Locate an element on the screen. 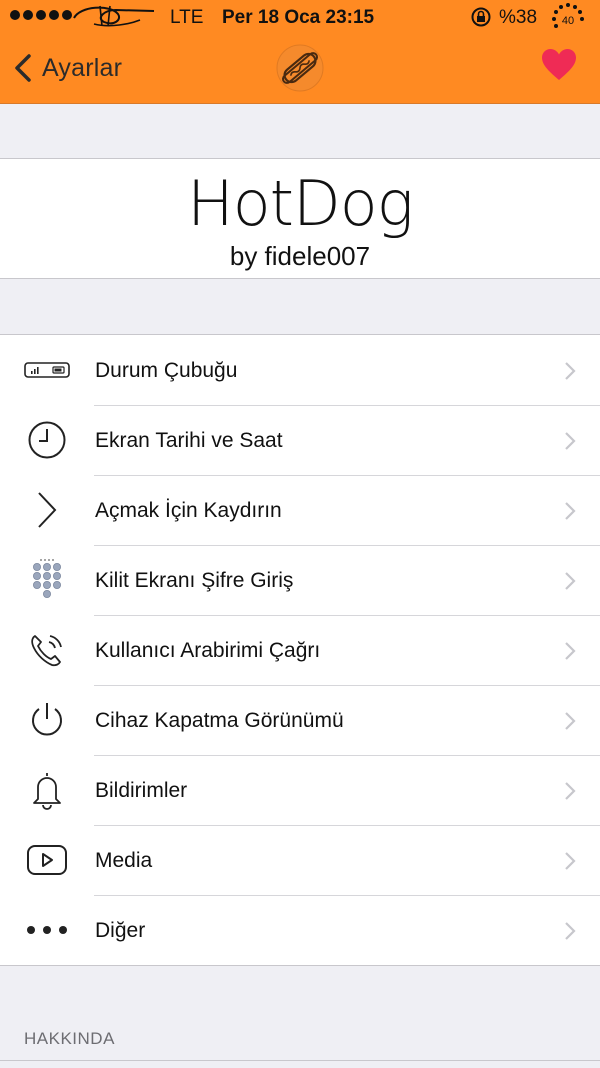  carrier-signature-icon is located at coordinates (114, 16).